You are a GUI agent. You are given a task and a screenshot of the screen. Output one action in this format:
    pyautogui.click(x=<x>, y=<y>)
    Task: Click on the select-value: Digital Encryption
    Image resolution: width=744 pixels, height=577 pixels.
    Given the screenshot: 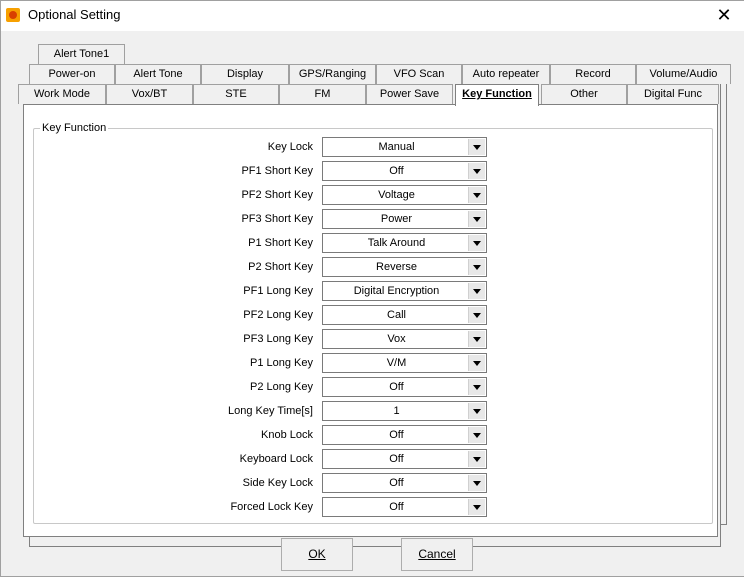 What is the action you would take?
    pyautogui.click(x=396, y=291)
    